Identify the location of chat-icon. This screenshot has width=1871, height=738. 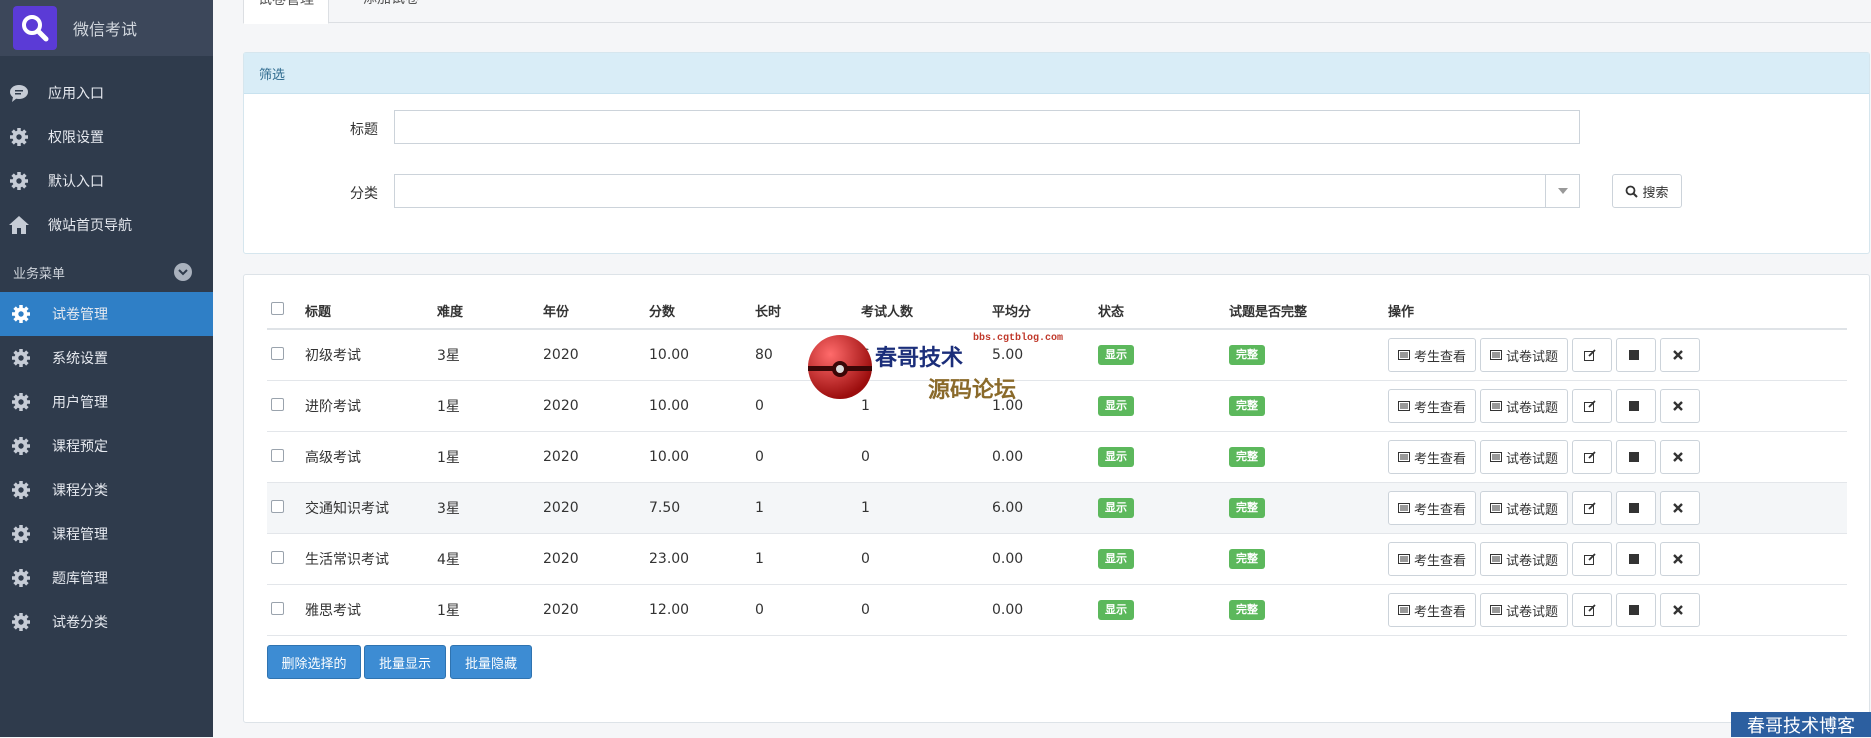
(19, 93).